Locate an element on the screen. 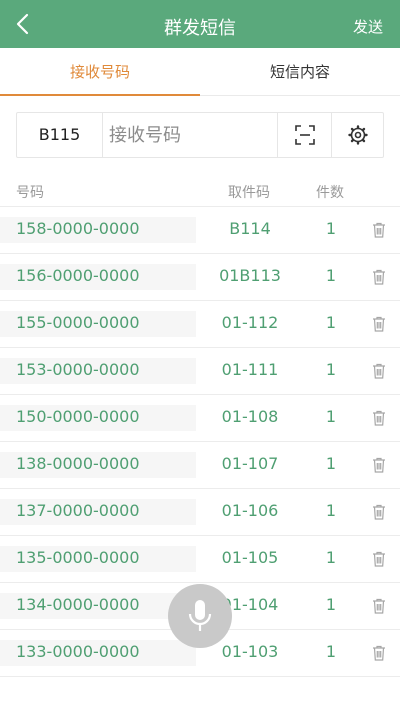  recipient-number-input is located at coordinates (189, 135).